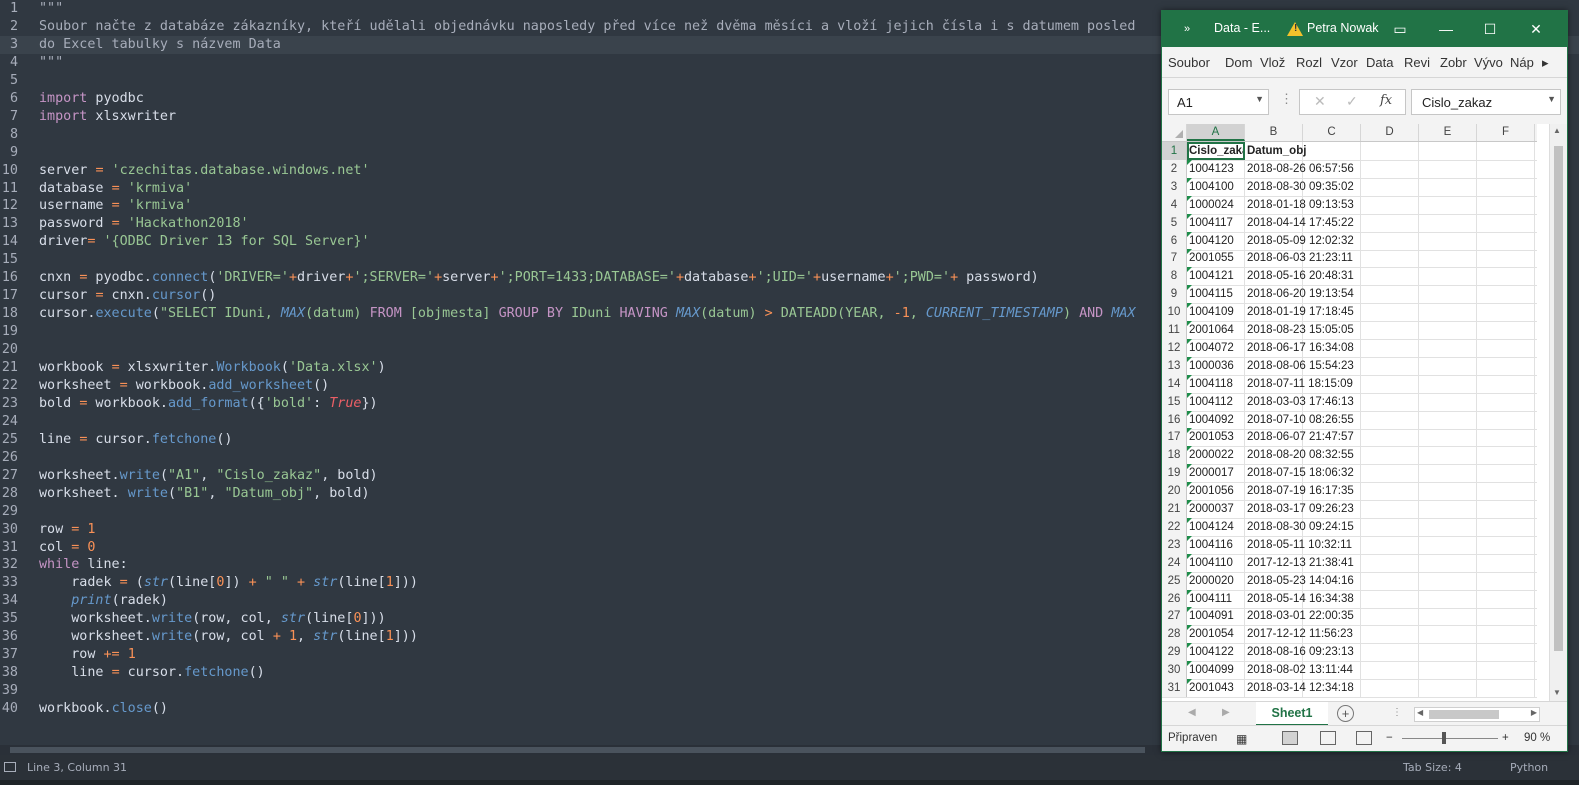 Image resolution: width=1579 pixels, height=785 pixels. Describe the element at coordinates (1216, 634) in the screenshot. I see `cell: 2001054` at that location.